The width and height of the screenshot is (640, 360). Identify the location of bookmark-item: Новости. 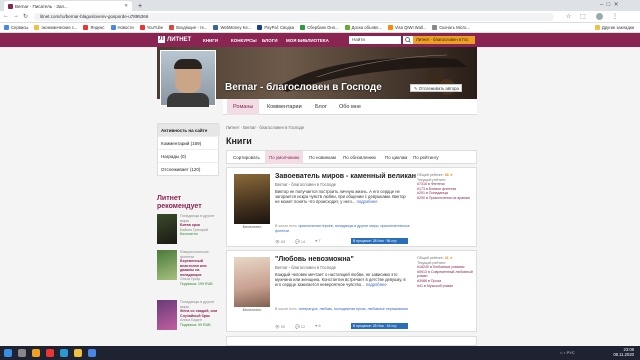
(122, 27).